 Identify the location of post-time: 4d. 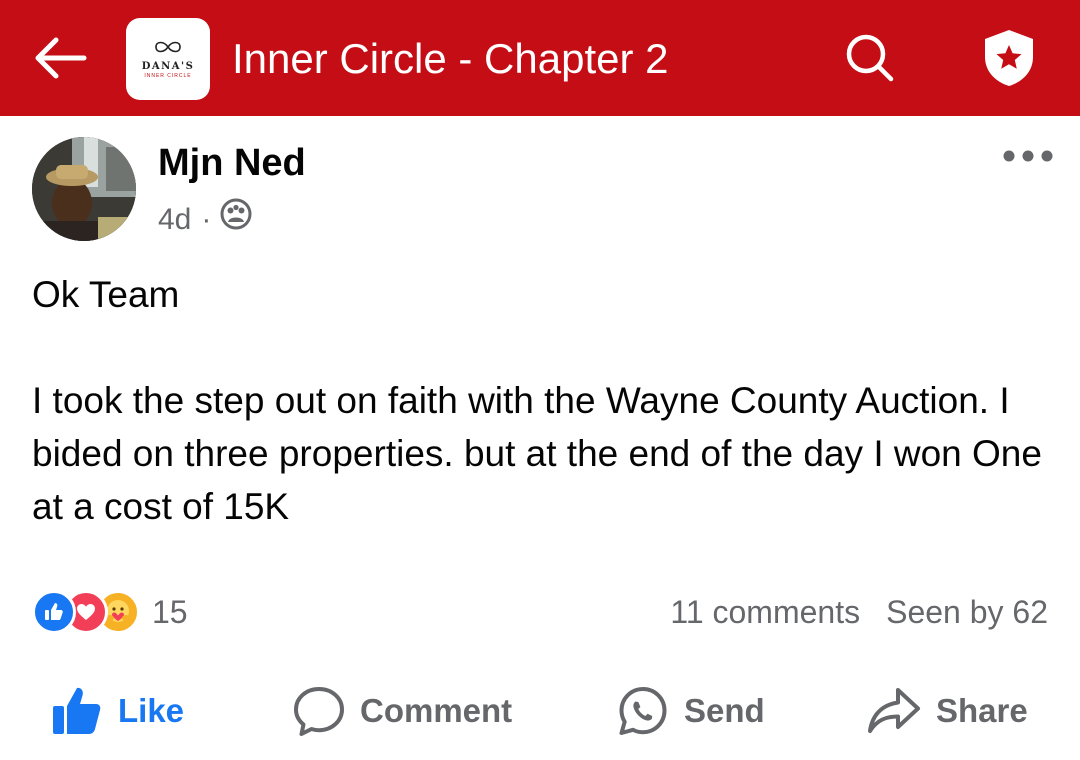
(174, 220).